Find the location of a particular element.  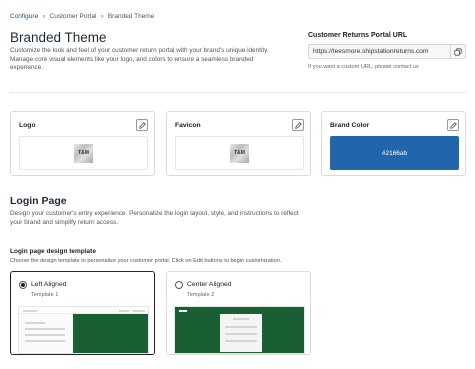

template-name: Center Aligned is located at coordinates (209, 284).